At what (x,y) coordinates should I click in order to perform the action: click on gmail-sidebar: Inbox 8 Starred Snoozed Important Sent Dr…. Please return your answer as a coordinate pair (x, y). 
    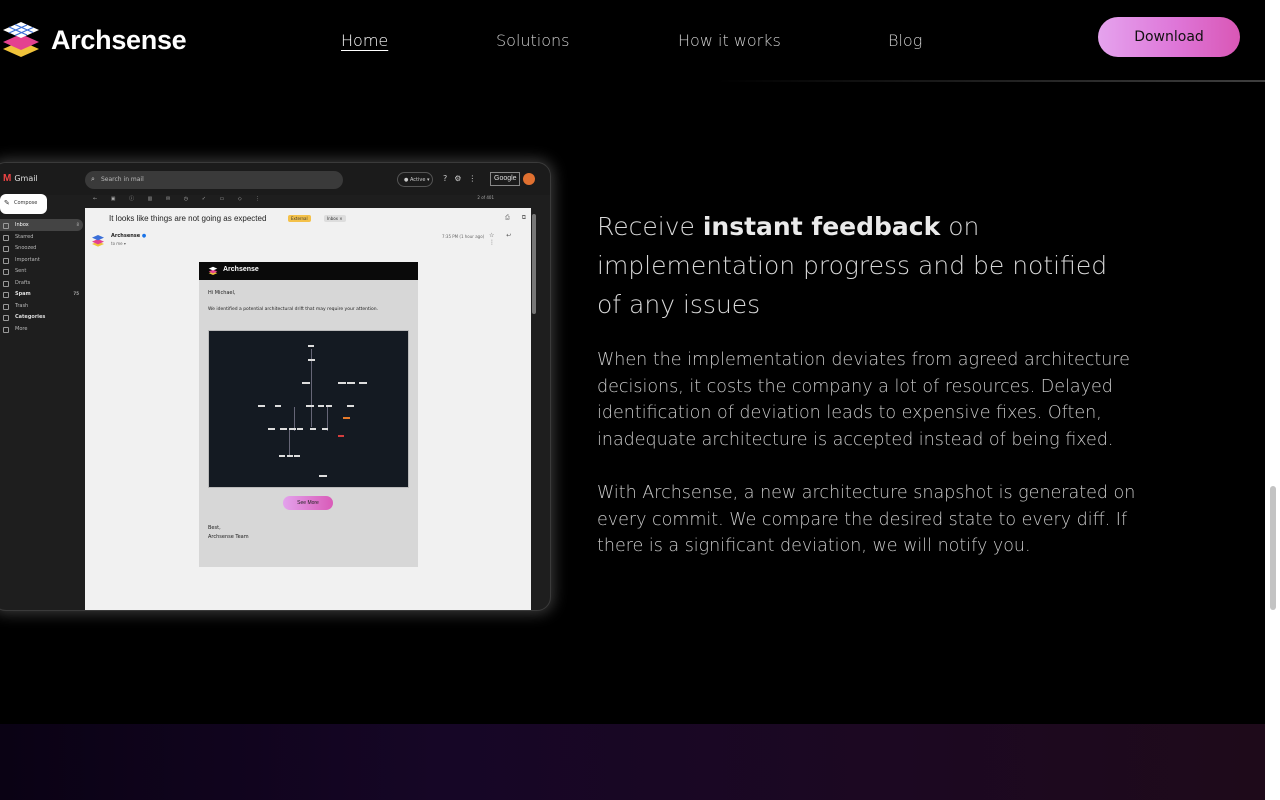
    Looking at the image, I should click on (41, 276).